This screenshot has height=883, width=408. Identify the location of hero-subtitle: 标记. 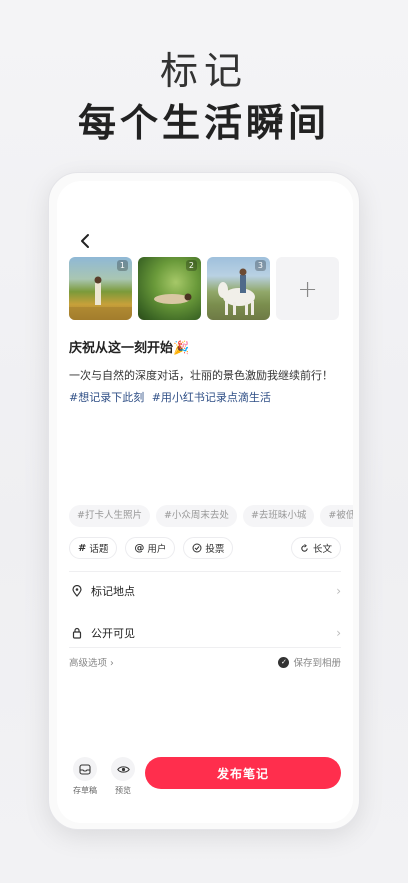
(203, 71).